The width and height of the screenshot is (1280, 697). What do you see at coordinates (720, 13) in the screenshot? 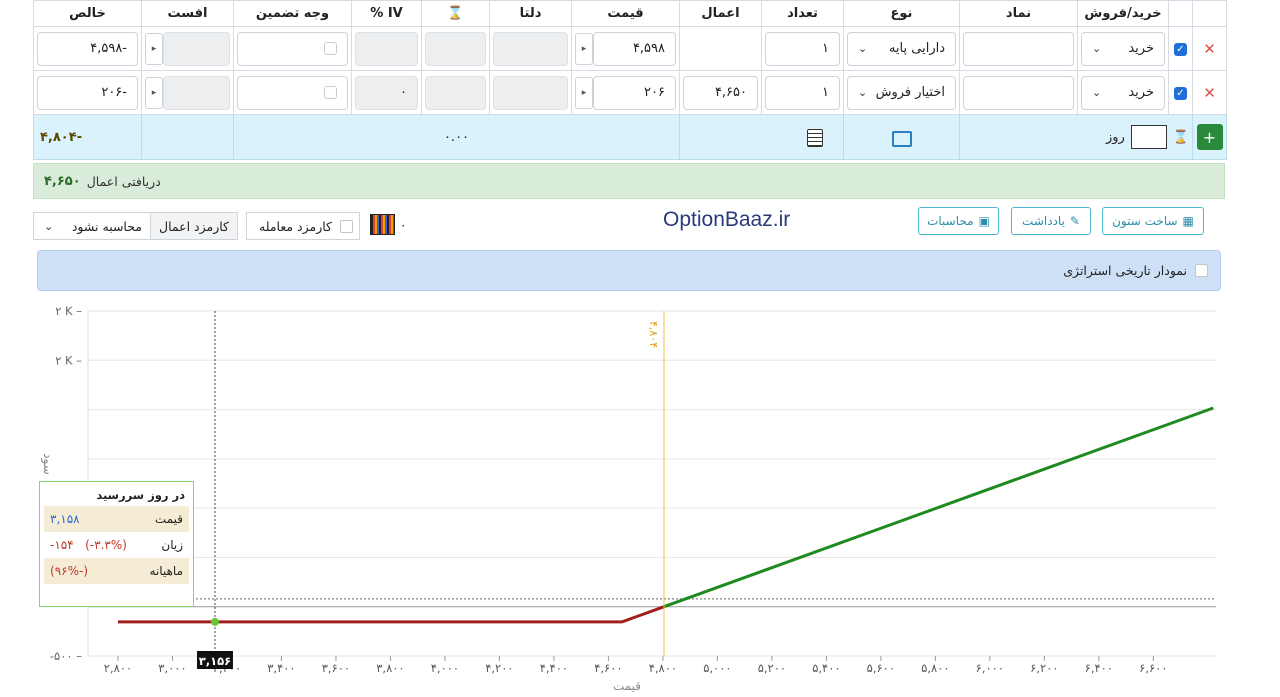
I see `header-strike: اعمال` at bounding box center [720, 13].